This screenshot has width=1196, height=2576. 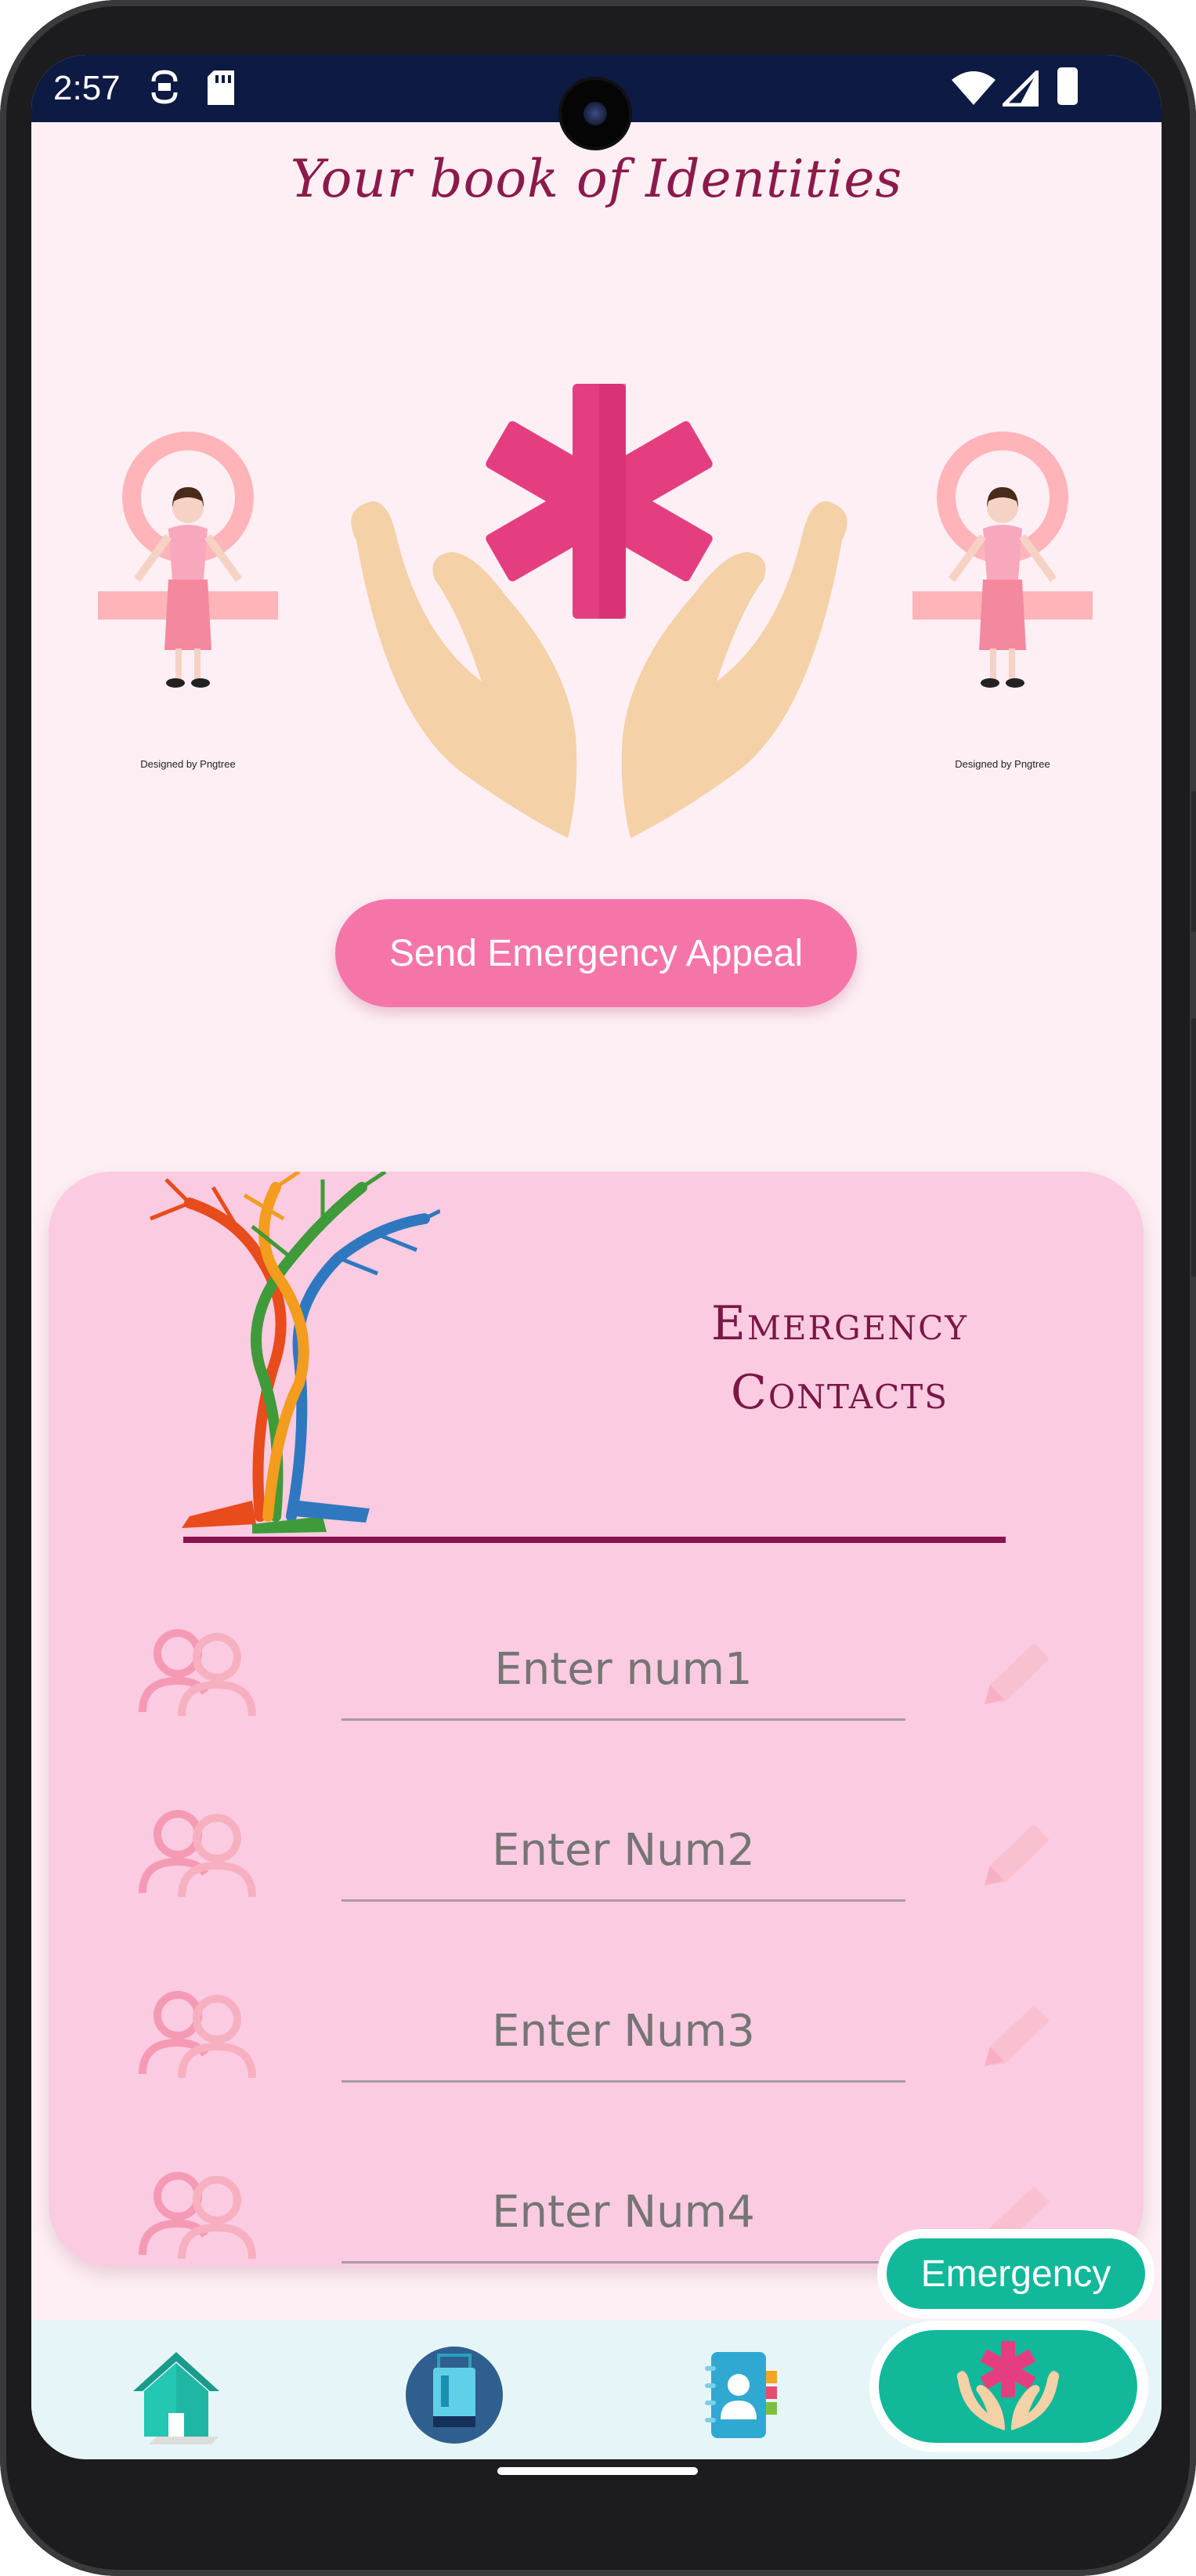 What do you see at coordinates (596, 2390) in the screenshot?
I see `bottom-navigation` at bounding box center [596, 2390].